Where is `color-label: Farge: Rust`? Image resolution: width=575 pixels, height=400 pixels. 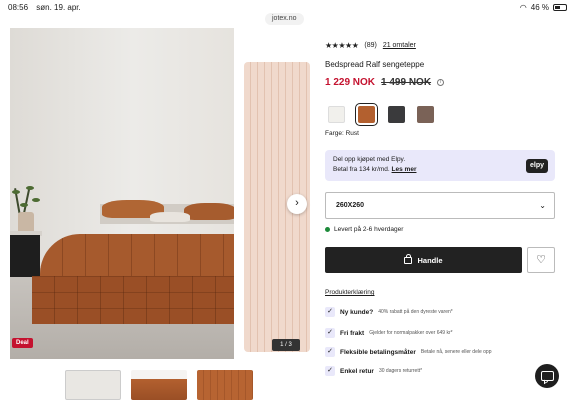 color-label: Farge: Rust is located at coordinates (342, 133).